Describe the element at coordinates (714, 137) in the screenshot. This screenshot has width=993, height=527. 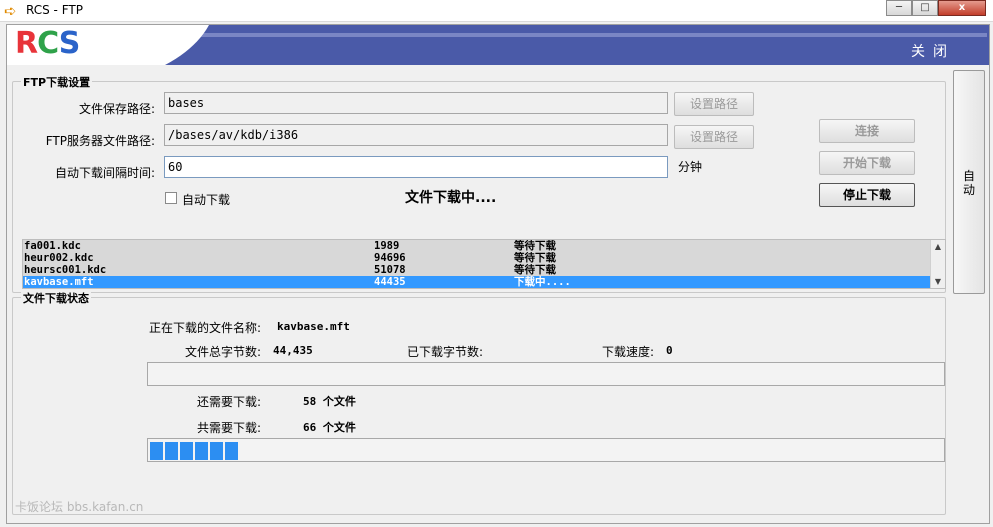
I see `set-server-path-button: 设置路径` at that location.